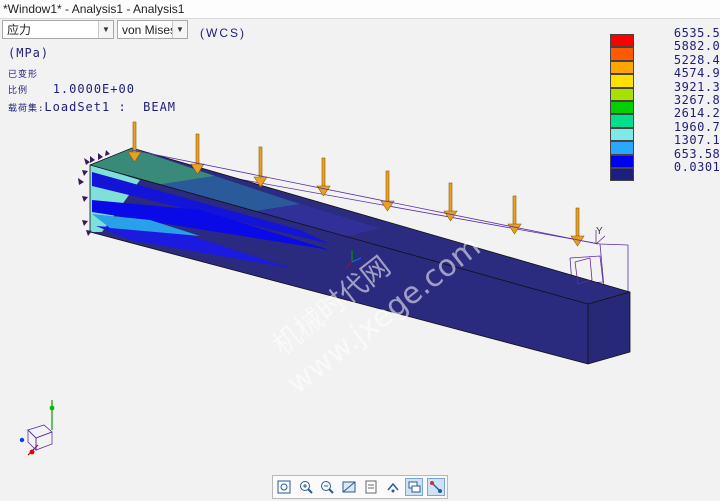 The width and height of the screenshot is (720, 501). I want to click on layers-icon, so click(414, 487).